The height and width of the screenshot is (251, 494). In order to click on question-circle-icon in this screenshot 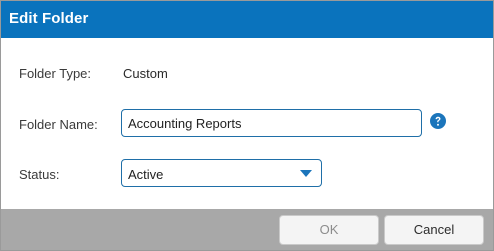, I will do `click(438, 121)`.